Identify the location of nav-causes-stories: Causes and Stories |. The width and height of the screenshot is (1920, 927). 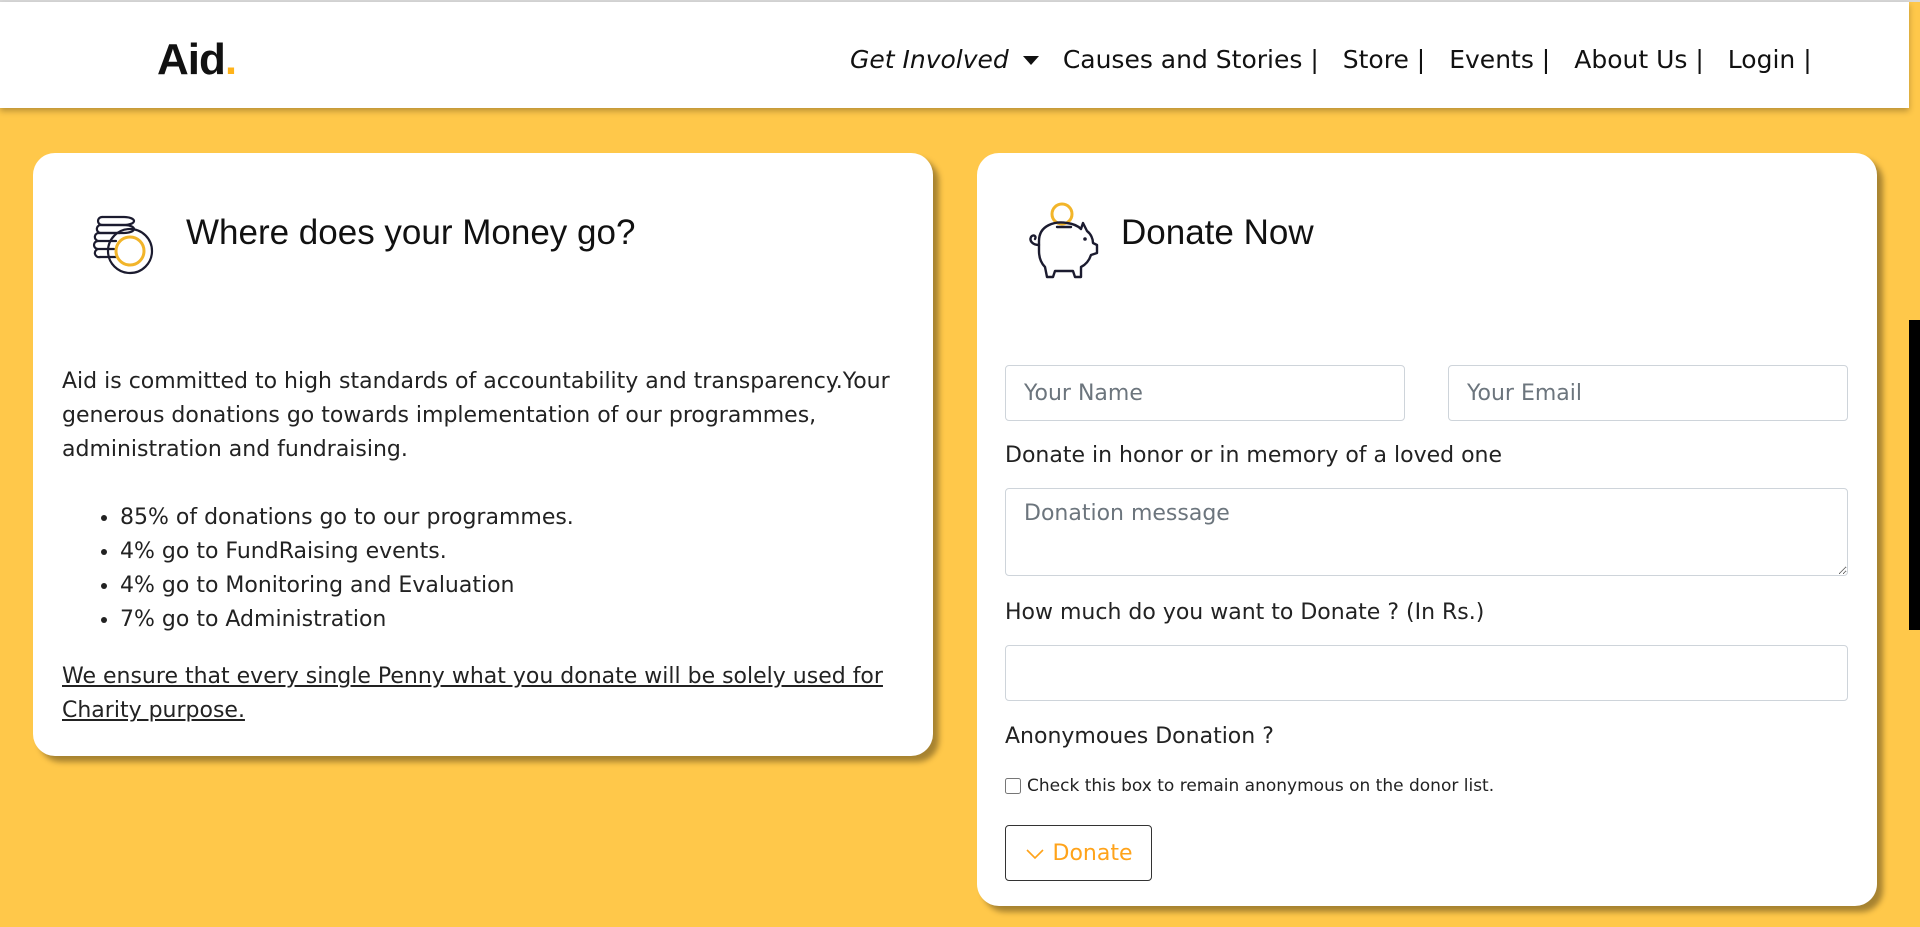
(1191, 60).